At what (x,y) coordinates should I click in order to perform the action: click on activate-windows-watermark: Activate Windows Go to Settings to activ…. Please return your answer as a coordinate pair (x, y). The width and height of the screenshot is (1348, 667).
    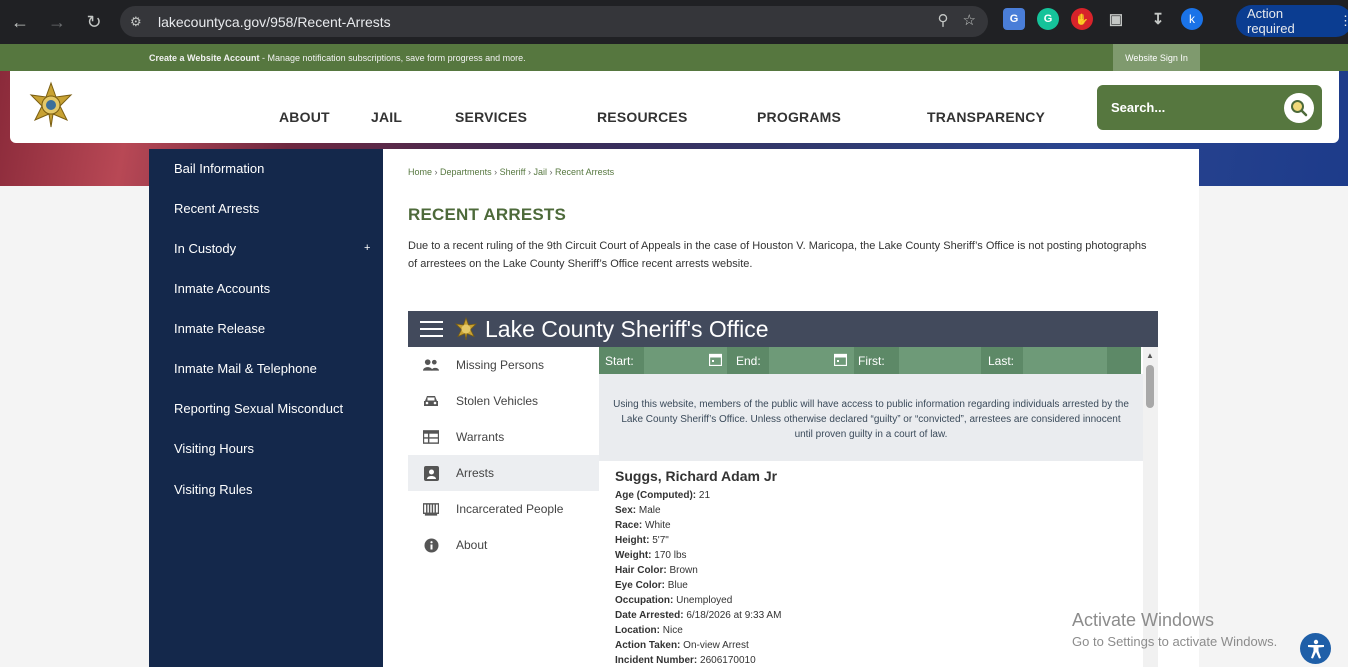
    Looking at the image, I should click on (1174, 629).